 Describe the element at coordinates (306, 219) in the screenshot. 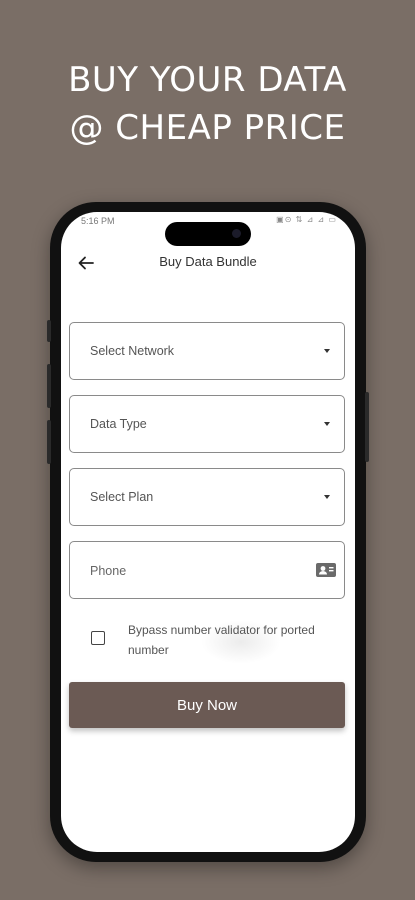

I see `status-icons: ▣⊙ ⇅ ⊿ ⊿ ▭` at that location.